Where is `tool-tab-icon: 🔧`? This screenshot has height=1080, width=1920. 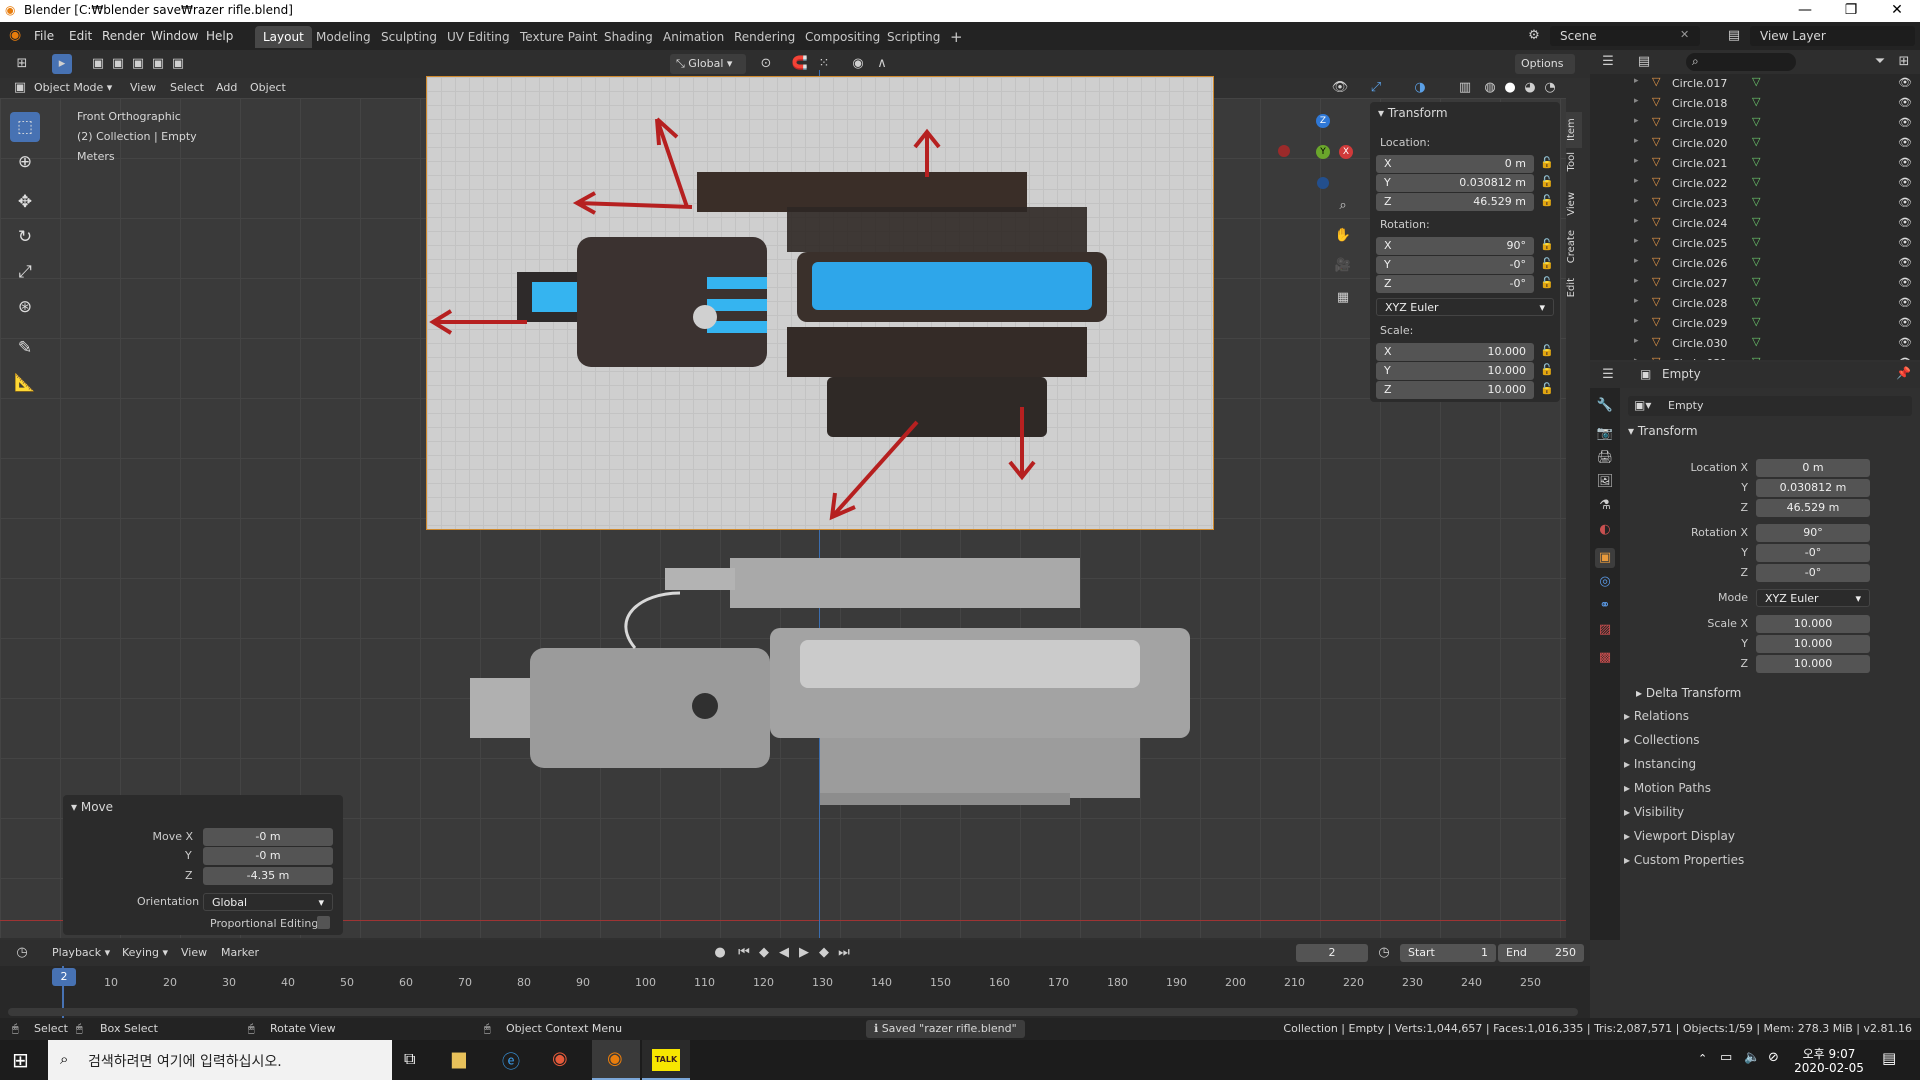 tool-tab-icon: 🔧 is located at coordinates (1605, 406).